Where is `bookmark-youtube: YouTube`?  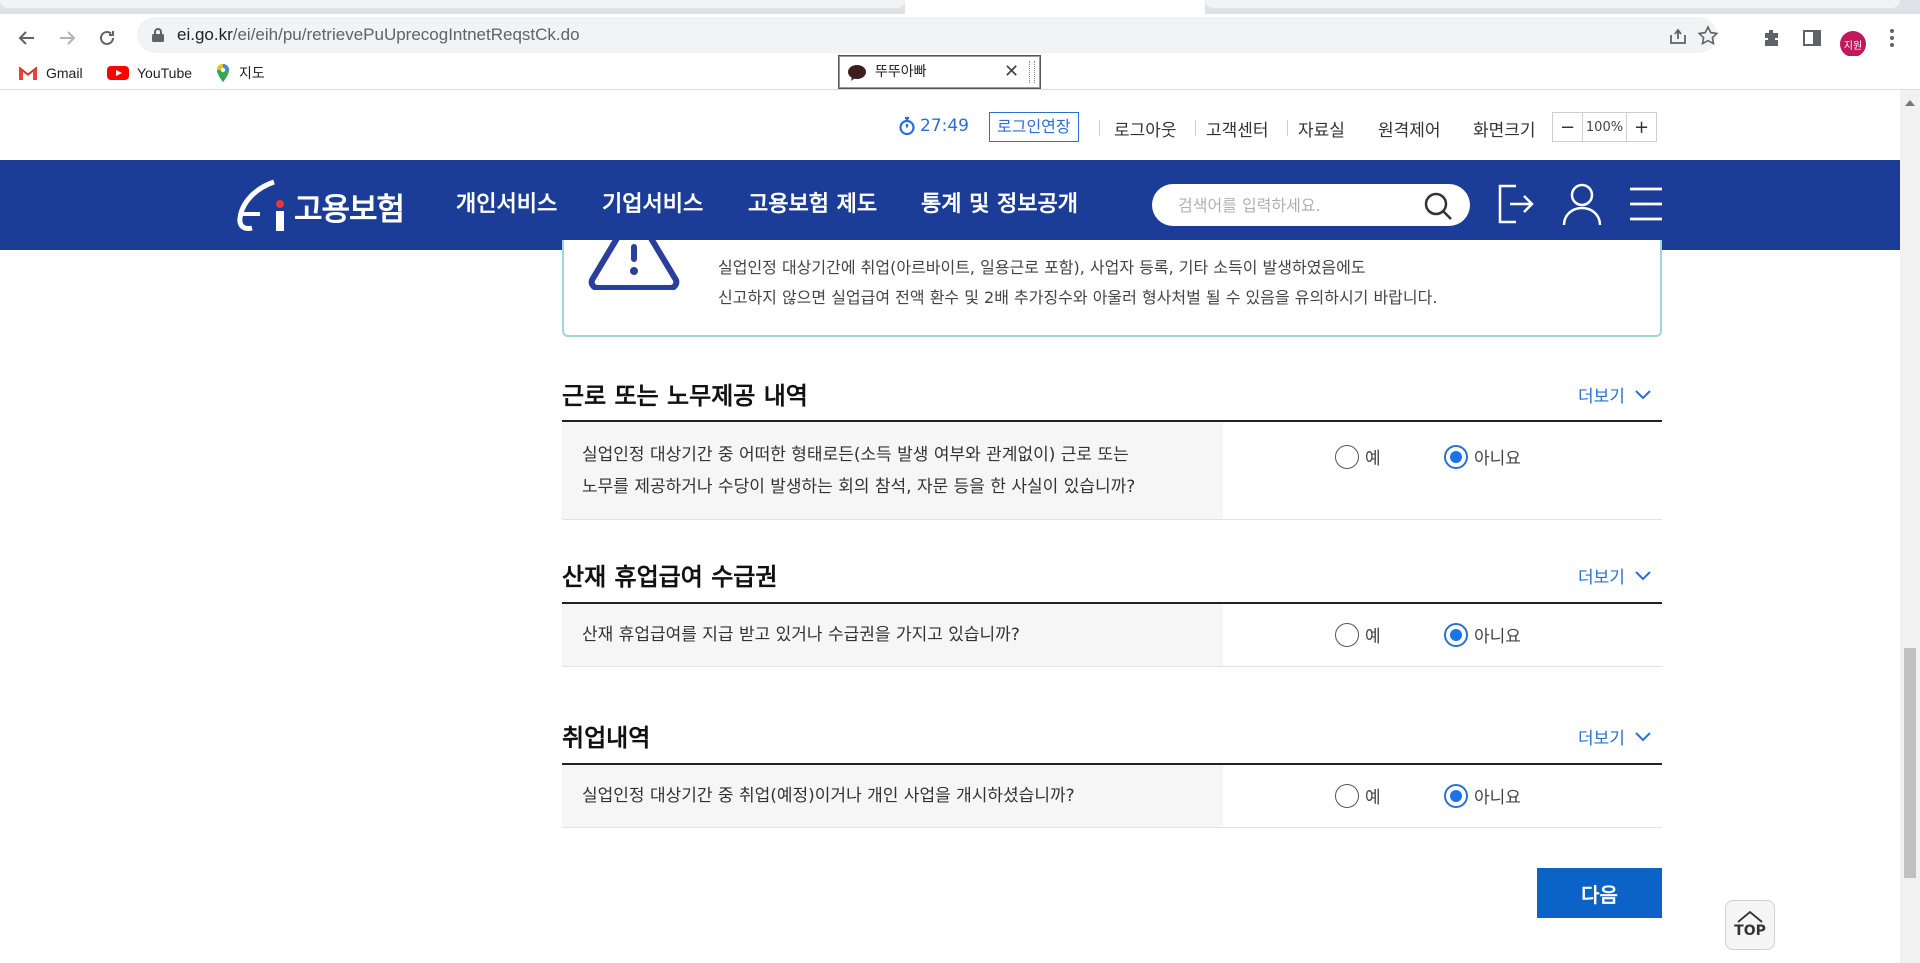
bookmark-youtube: YouTube is located at coordinates (149, 73).